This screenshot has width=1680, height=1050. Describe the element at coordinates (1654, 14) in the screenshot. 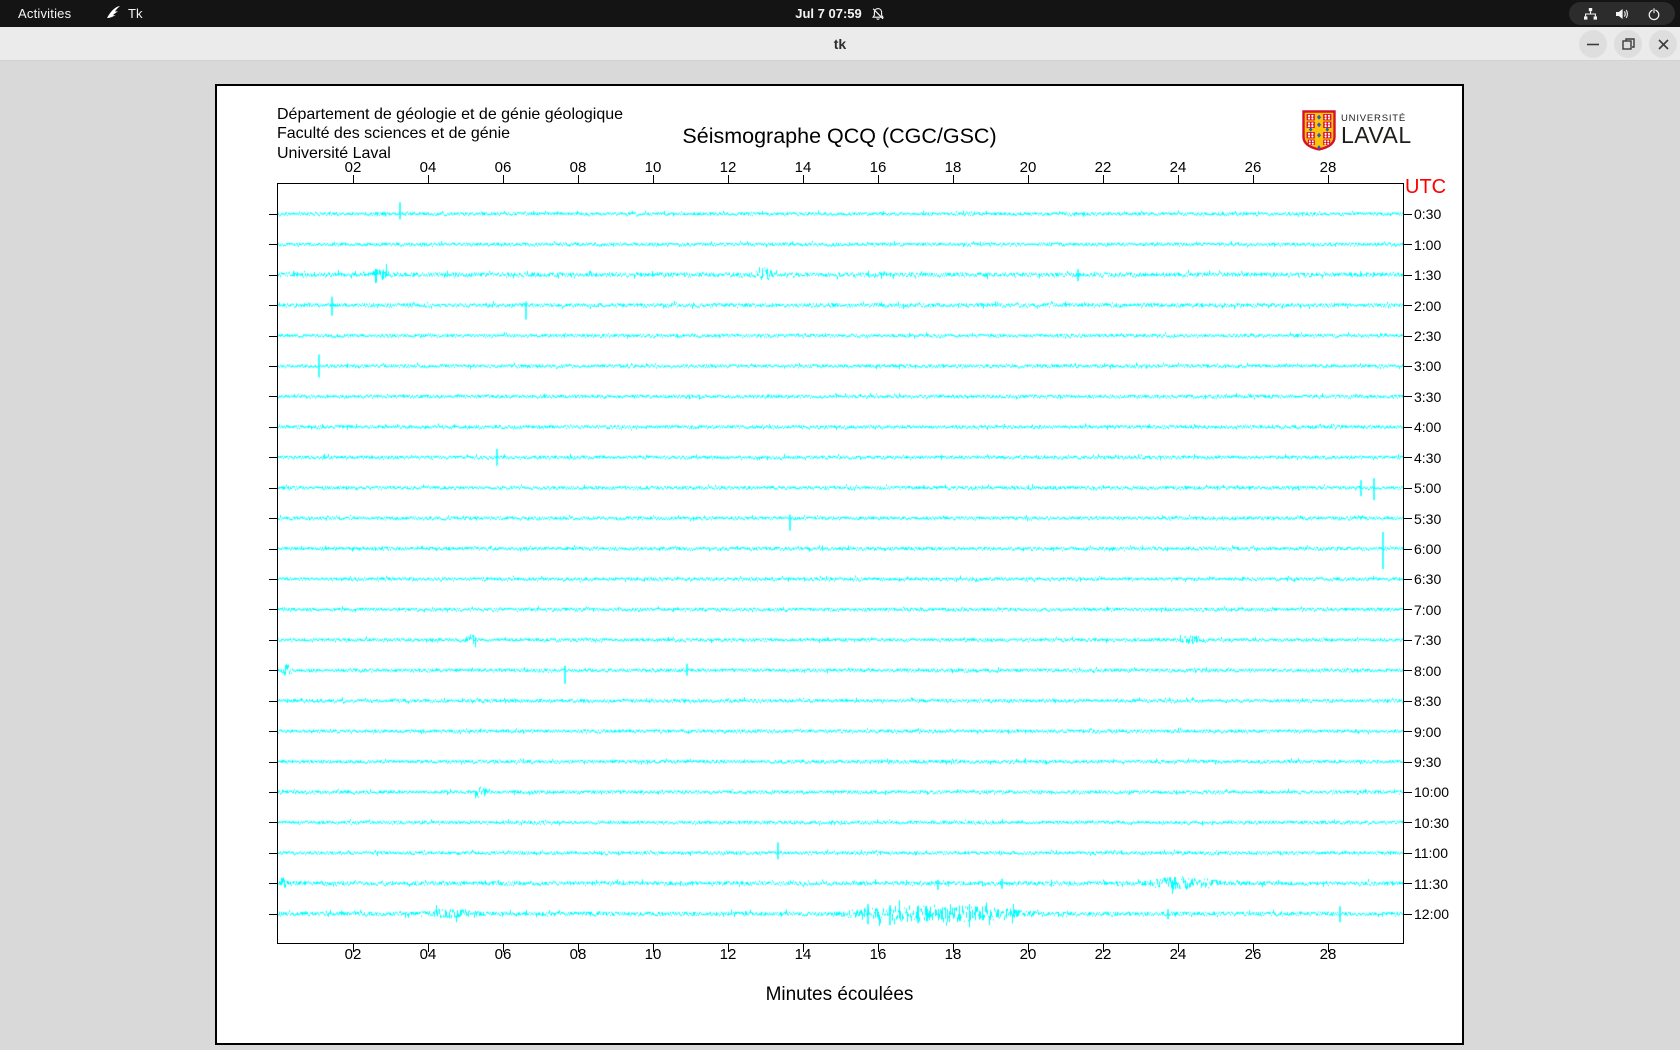

I see `power-icon` at that location.